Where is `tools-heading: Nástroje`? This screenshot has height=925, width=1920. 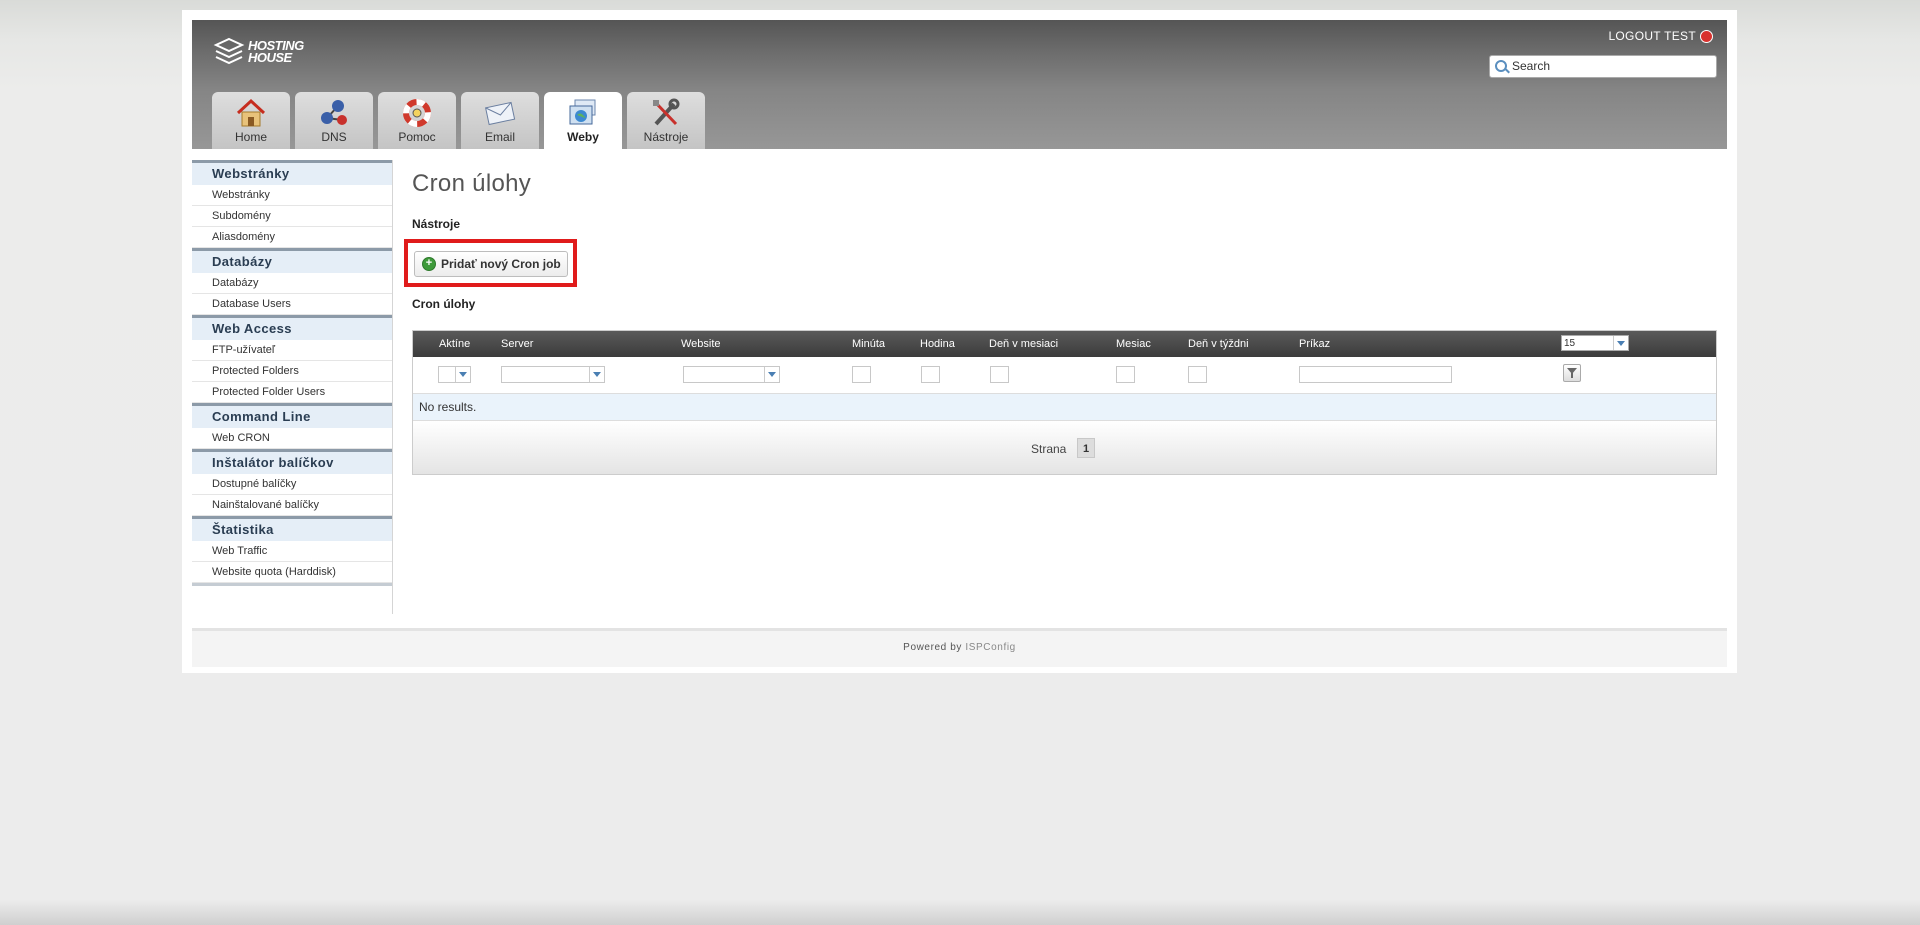
tools-heading: Nástroje is located at coordinates (436, 224).